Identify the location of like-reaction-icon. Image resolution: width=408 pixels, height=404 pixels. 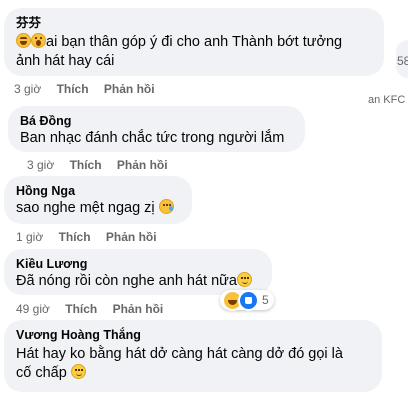
(248, 300).